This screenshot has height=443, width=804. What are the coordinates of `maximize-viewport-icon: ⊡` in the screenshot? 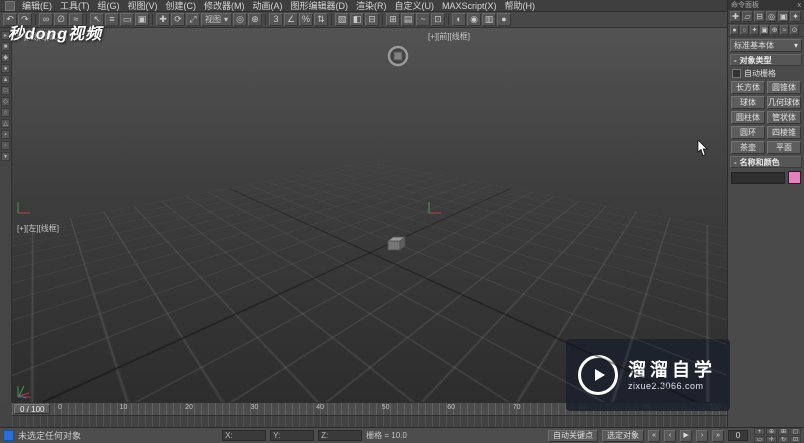 It's located at (796, 439).